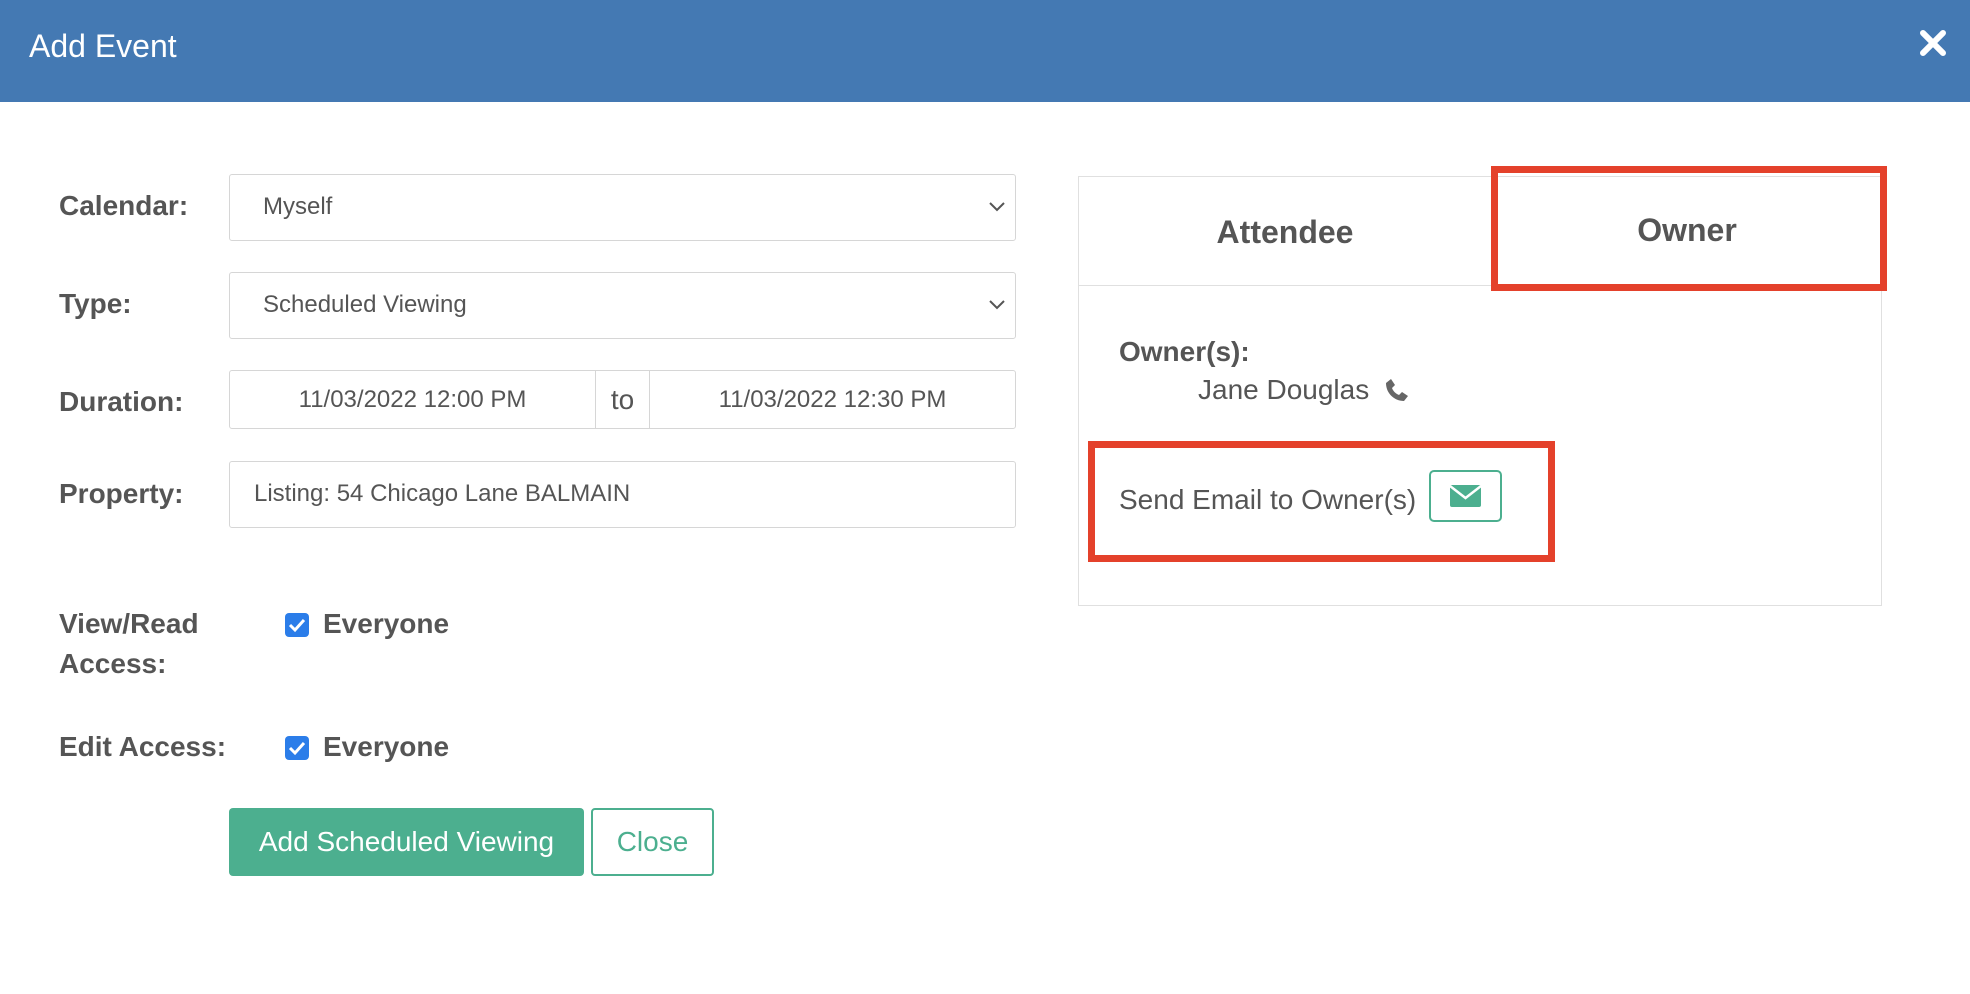  What do you see at coordinates (386, 746) in the screenshot?
I see `edit-access-option: Everyone` at bounding box center [386, 746].